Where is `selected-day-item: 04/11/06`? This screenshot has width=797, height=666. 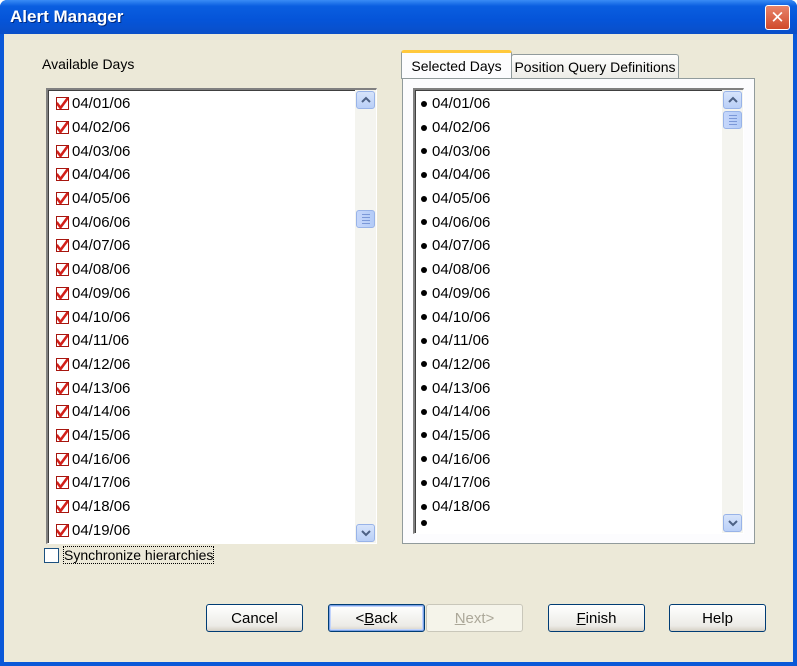 selected-day-item: 04/11/06 is located at coordinates (570, 341).